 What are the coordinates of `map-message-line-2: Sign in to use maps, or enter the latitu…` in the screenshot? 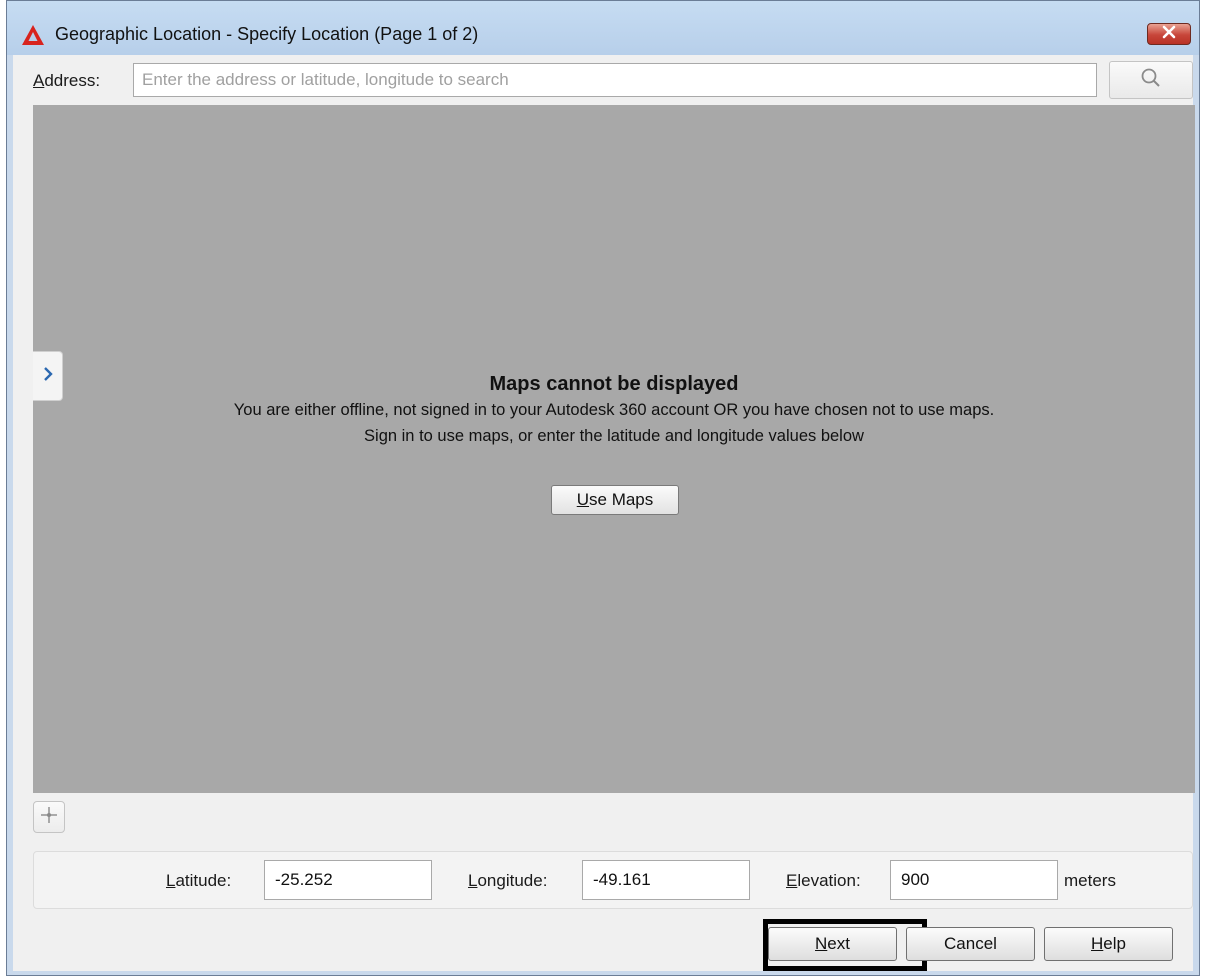 It's located at (614, 436).